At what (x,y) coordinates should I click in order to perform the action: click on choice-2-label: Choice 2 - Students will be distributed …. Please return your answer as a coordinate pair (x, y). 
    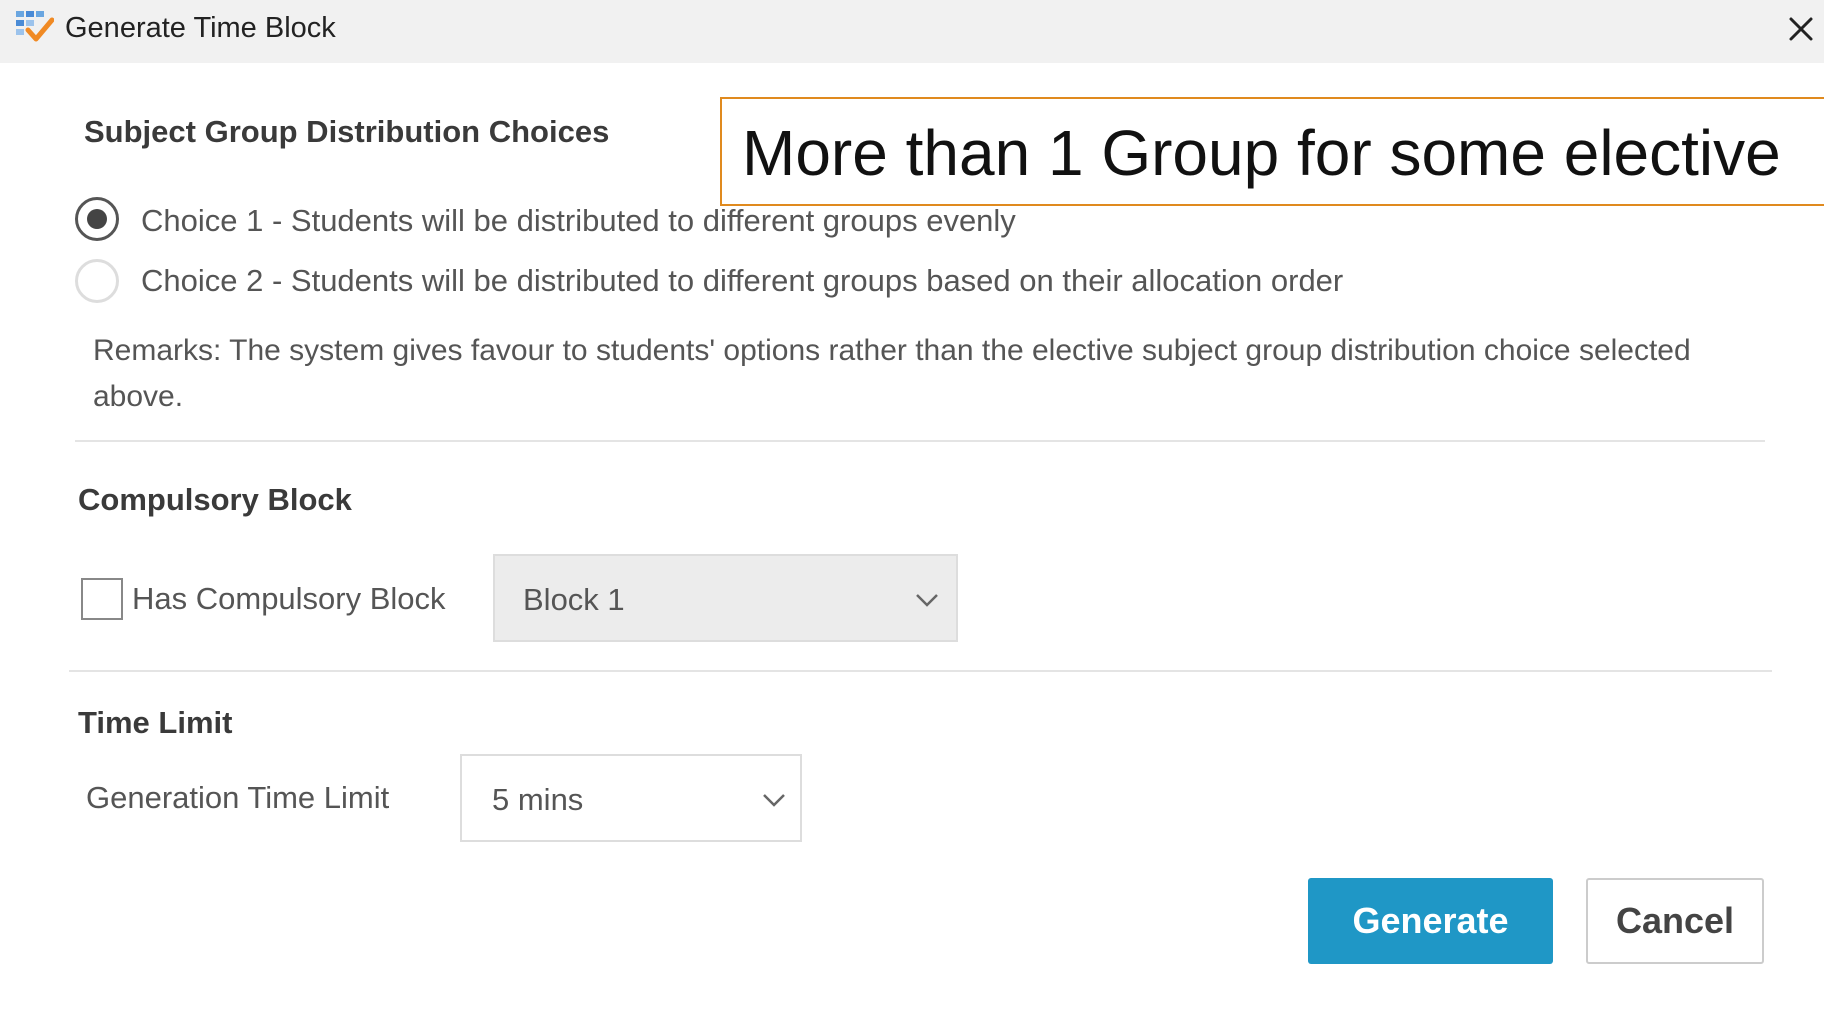
    Looking at the image, I should click on (742, 281).